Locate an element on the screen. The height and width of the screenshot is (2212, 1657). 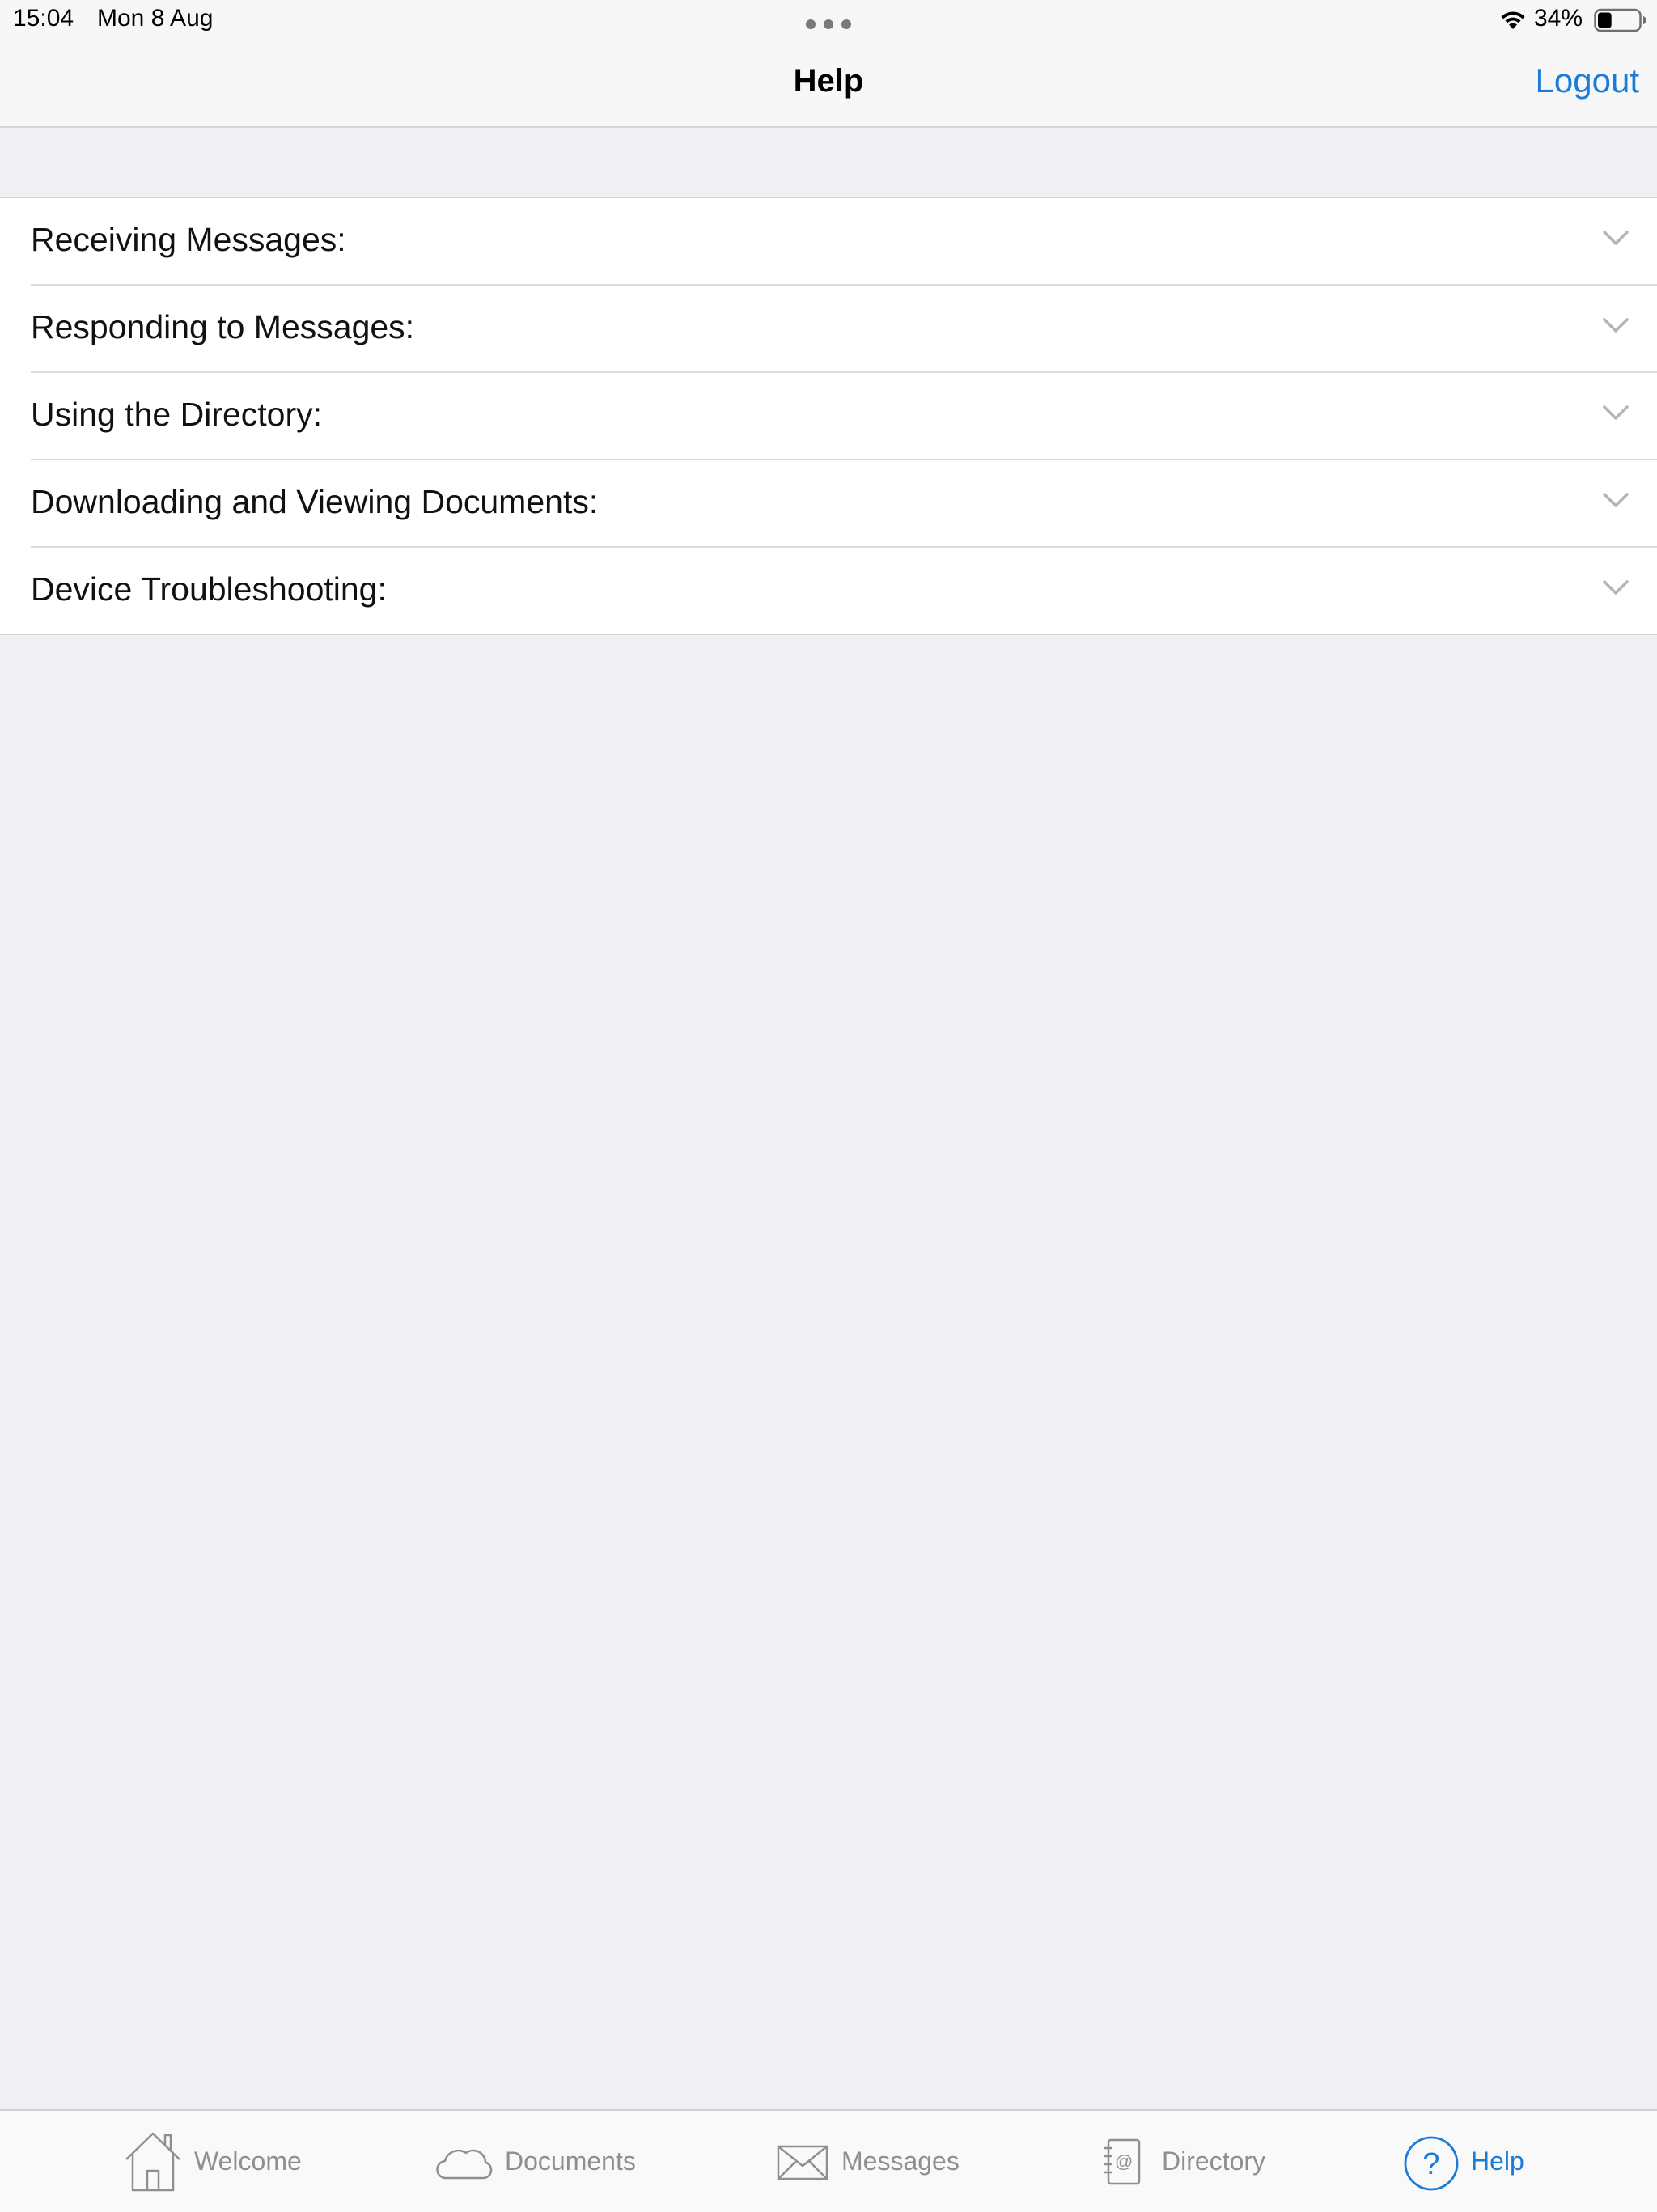
tab-messages: Messages is located at coordinates (878, 2161).